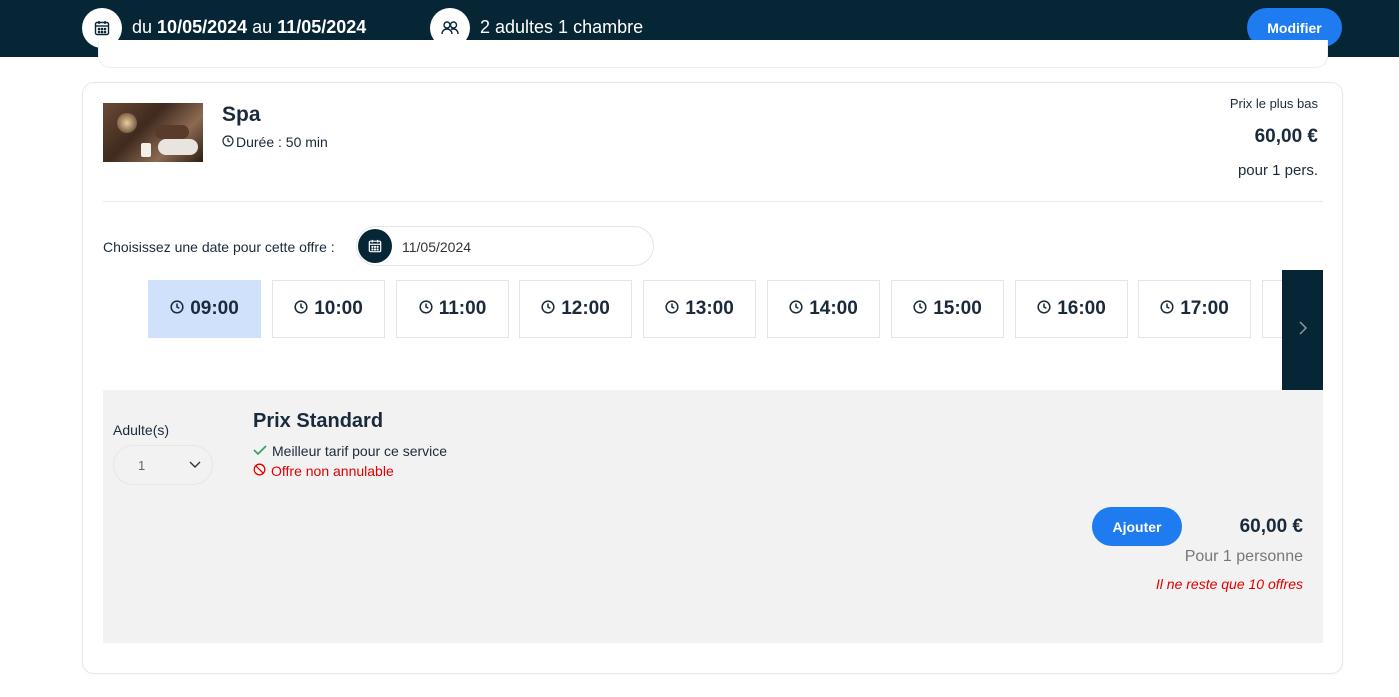 This screenshot has width=1399, height=697. I want to click on time-slot-partial, so click(1272, 309).